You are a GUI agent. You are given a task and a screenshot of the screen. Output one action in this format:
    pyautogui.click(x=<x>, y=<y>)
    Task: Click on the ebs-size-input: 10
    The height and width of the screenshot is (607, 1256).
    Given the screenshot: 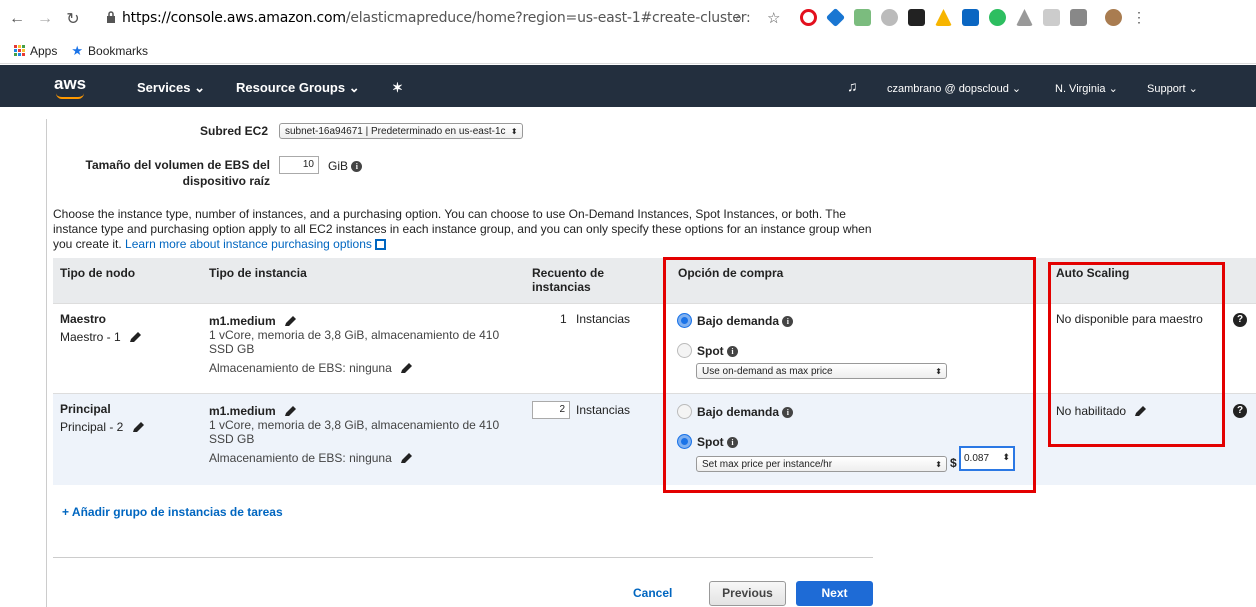 What is the action you would take?
    pyautogui.click(x=299, y=165)
    